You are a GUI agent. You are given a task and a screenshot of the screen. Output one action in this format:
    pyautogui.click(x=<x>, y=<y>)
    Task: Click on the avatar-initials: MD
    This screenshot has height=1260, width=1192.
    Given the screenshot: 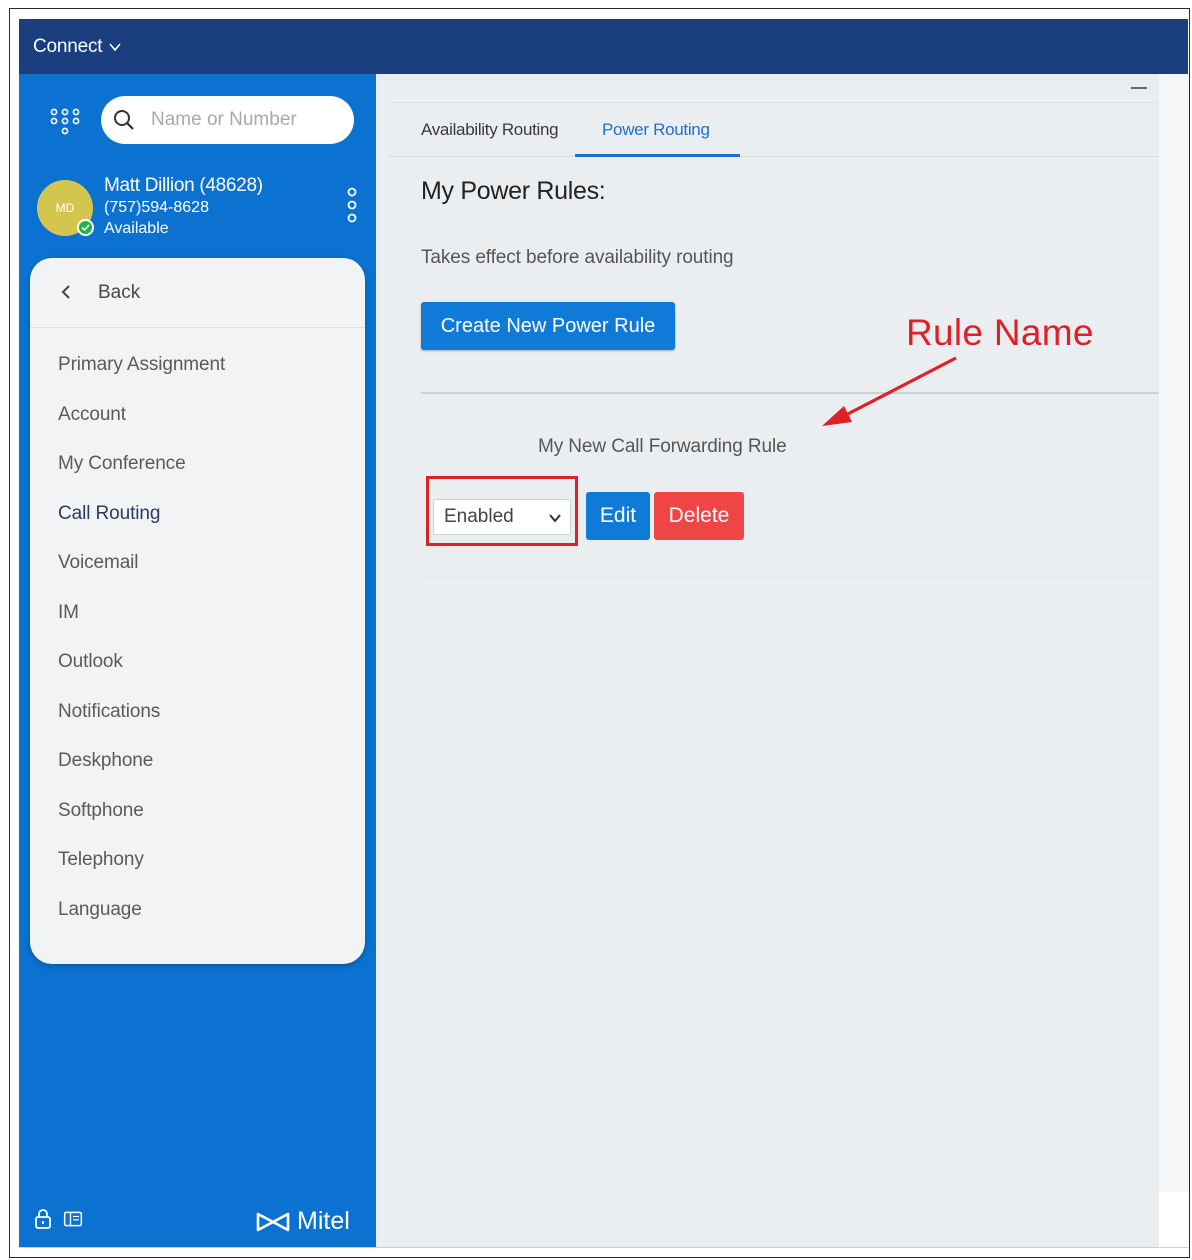 What is the action you would take?
    pyautogui.click(x=65, y=208)
    